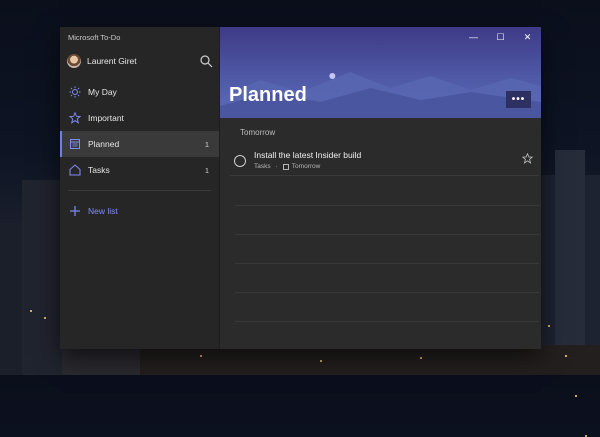  Describe the element at coordinates (139, 211) in the screenshot. I see `new-list-button: New list` at that location.